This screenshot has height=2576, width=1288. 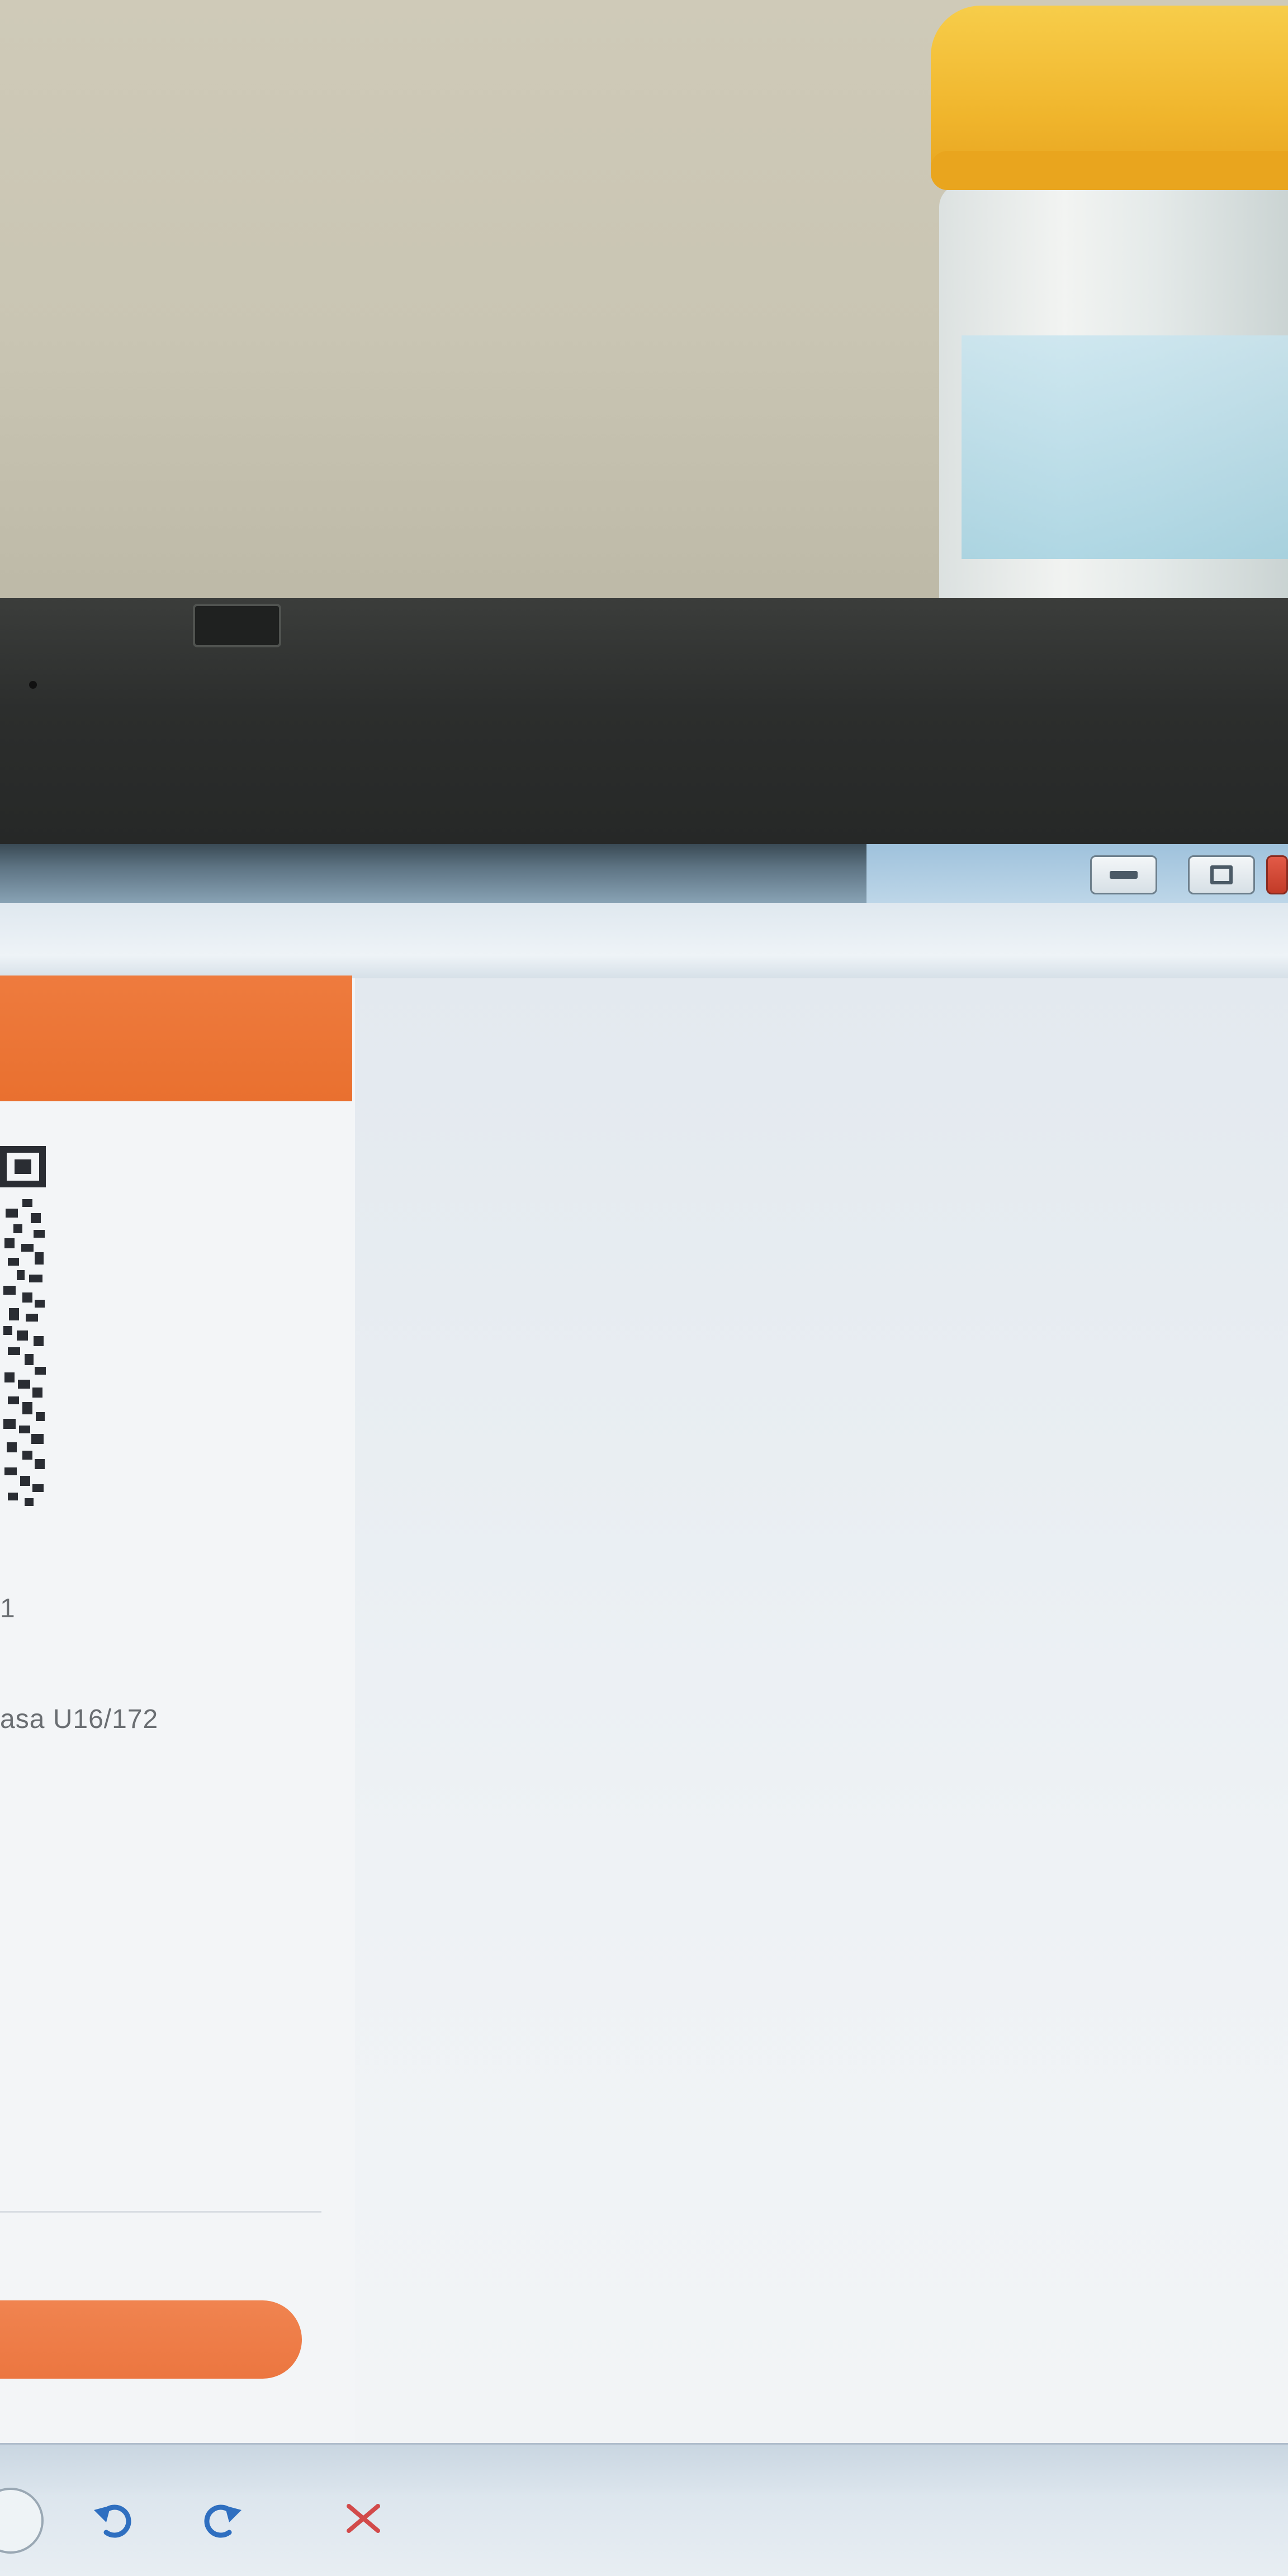 I want to click on qr-code-icon, so click(x=23, y=1326).